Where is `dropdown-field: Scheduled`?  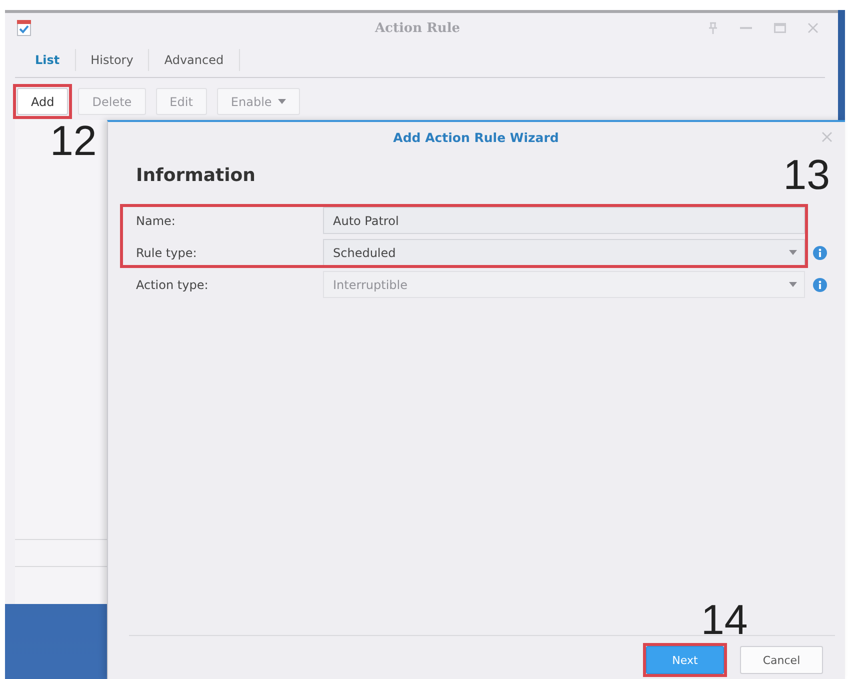
dropdown-field: Scheduled is located at coordinates (564, 252).